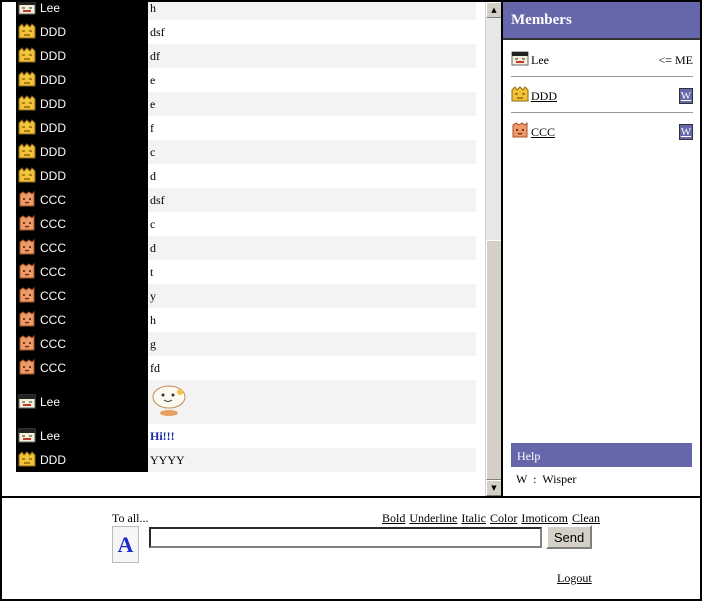 The width and height of the screenshot is (702, 601). Describe the element at coordinates (393, 518) in the screenshot. I see `bold-link: Bold` at that location.